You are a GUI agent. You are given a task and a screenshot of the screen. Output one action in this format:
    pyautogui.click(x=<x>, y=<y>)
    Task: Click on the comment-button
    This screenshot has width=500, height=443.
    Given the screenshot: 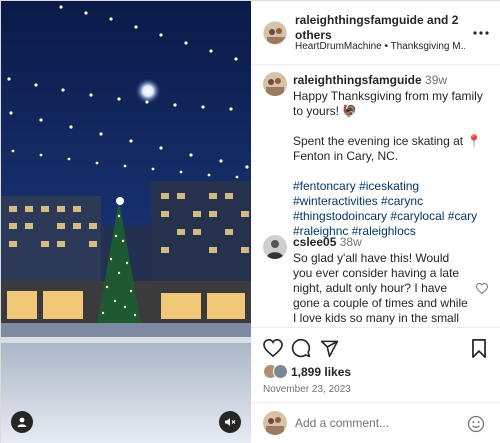 What is the action you would take?
    pyautogui.click(x=301, y=348)
    